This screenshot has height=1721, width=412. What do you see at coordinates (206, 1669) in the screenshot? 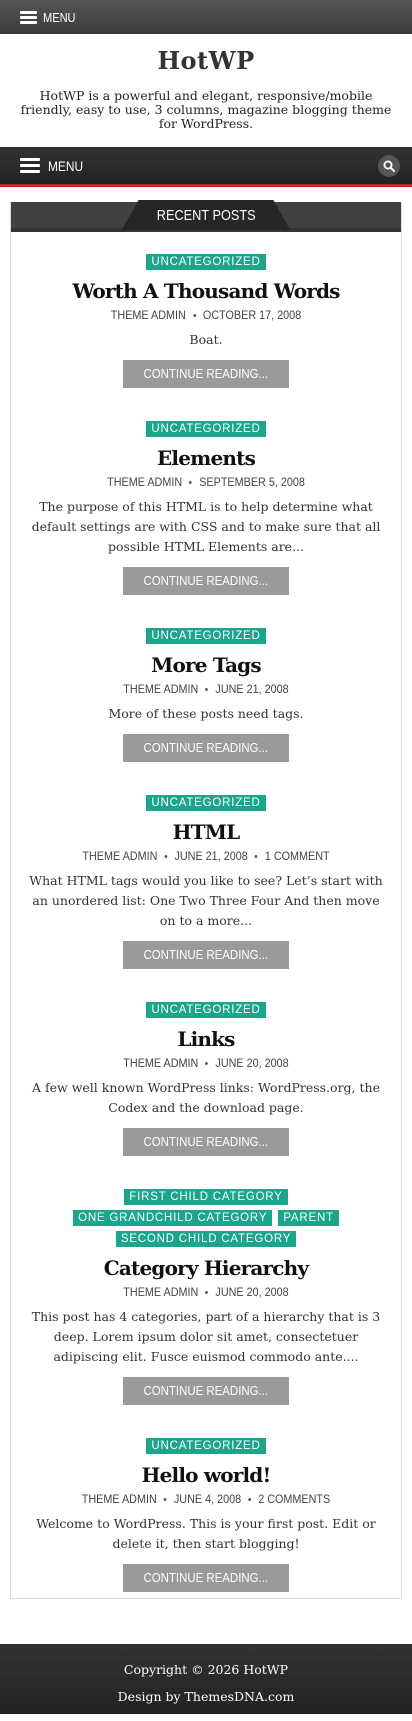
I see `copyright-text: Copyright © 2026 HotWP` at bounding box center [206, 1669].